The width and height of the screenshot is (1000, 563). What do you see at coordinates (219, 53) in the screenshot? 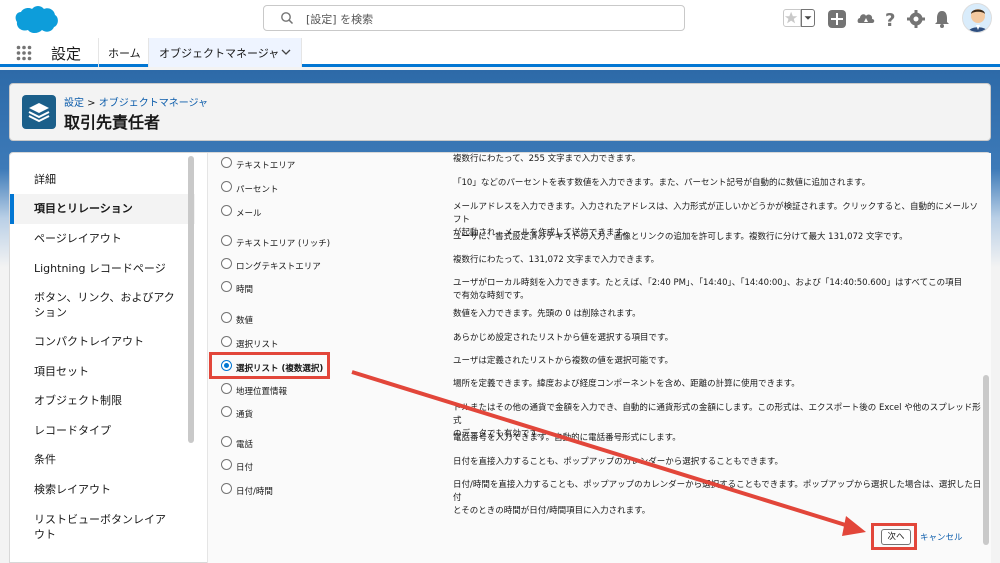
I see `nav-tab-object-manager-label: オブジェクトマネージャ` at bounding box center [219, 53].